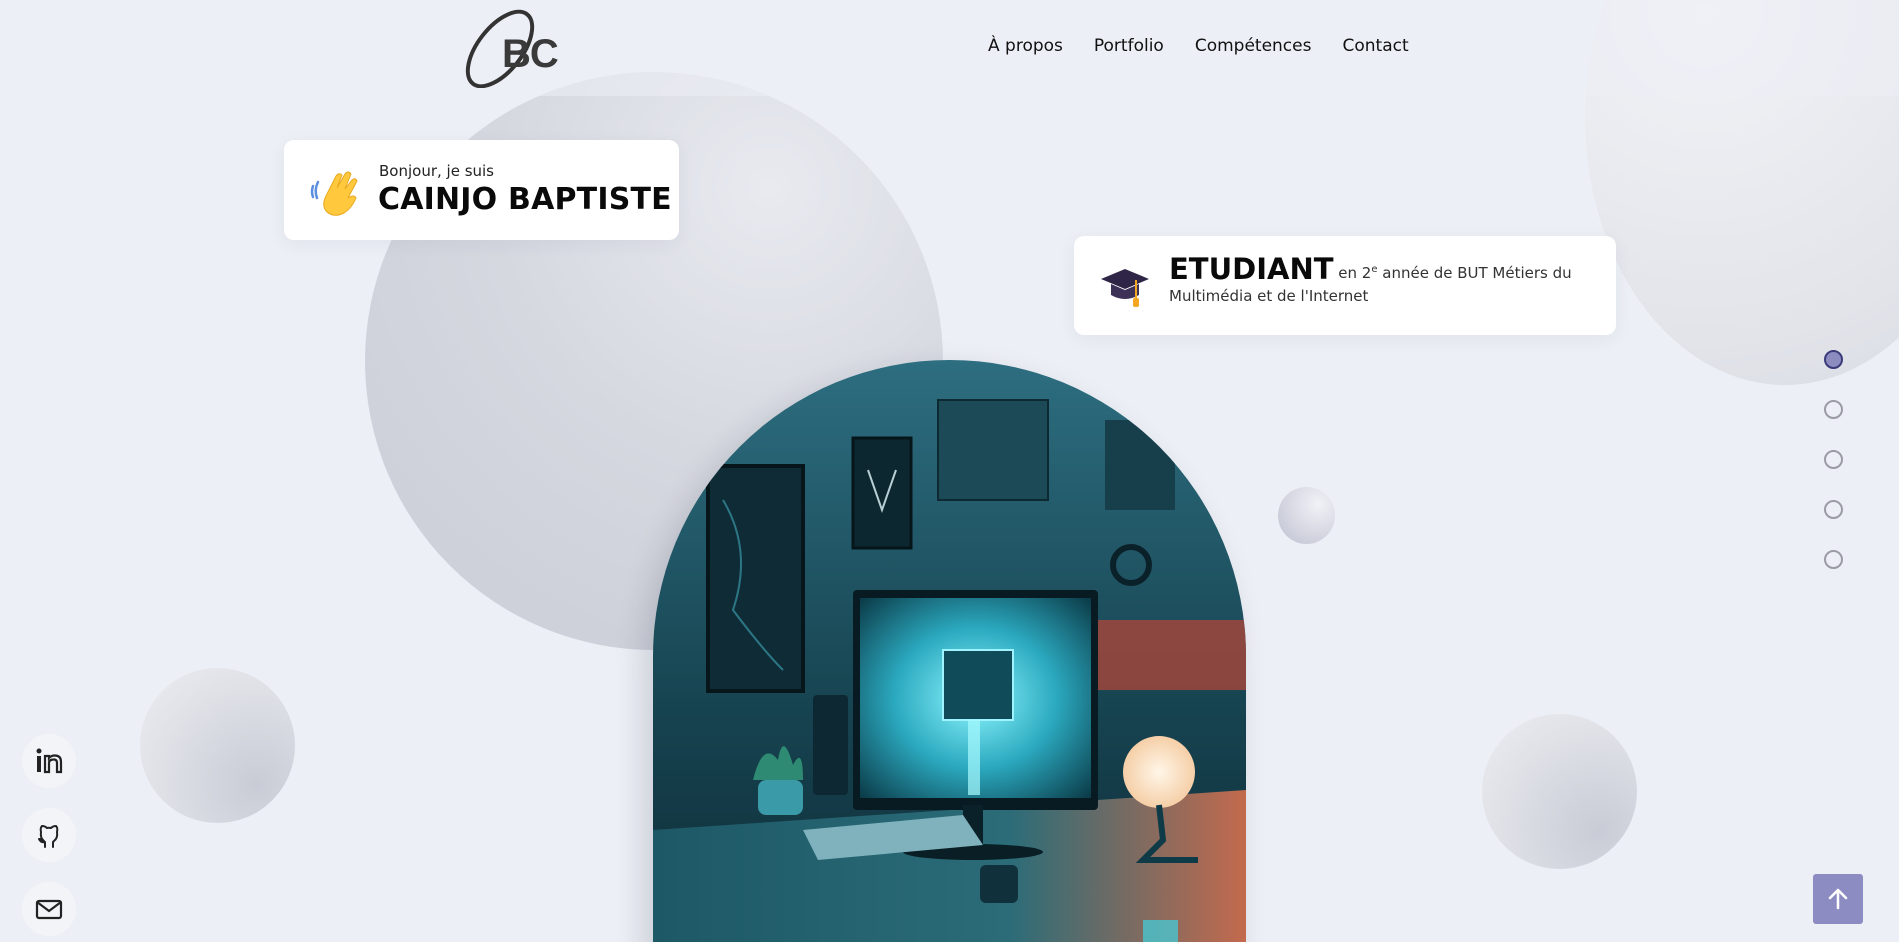 This screenshot has width=1899, height=942. Describe the element at coordinates (436, 171) in the screenshot. I see `greeting-text: Bonjour, je suis` at that location.